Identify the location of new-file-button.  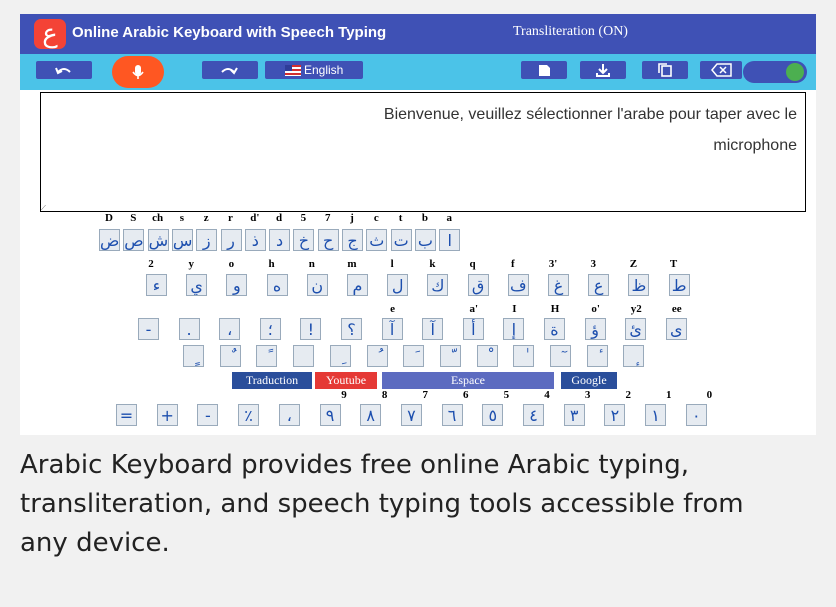
(544, 70).